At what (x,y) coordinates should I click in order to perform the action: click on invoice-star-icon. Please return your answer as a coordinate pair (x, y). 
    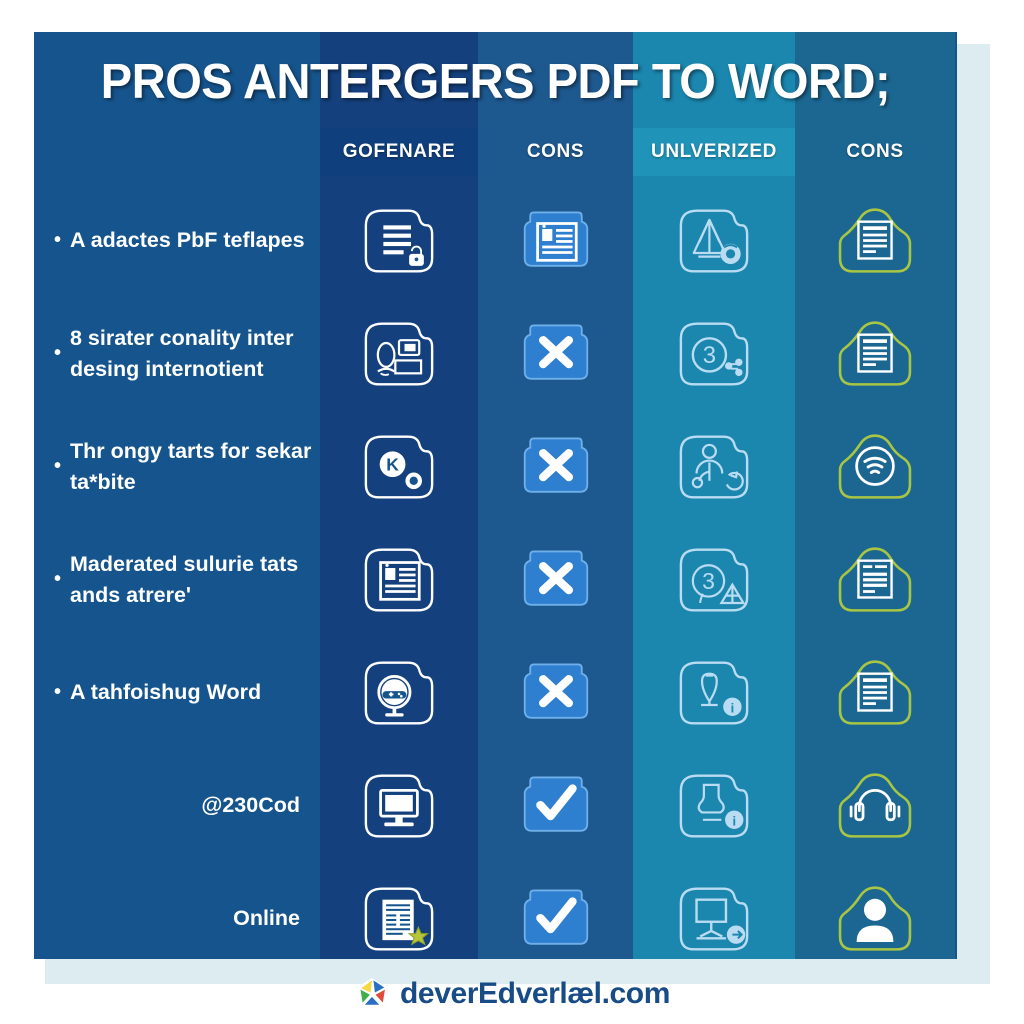
    Looking at the image, I should click on (399, 918).